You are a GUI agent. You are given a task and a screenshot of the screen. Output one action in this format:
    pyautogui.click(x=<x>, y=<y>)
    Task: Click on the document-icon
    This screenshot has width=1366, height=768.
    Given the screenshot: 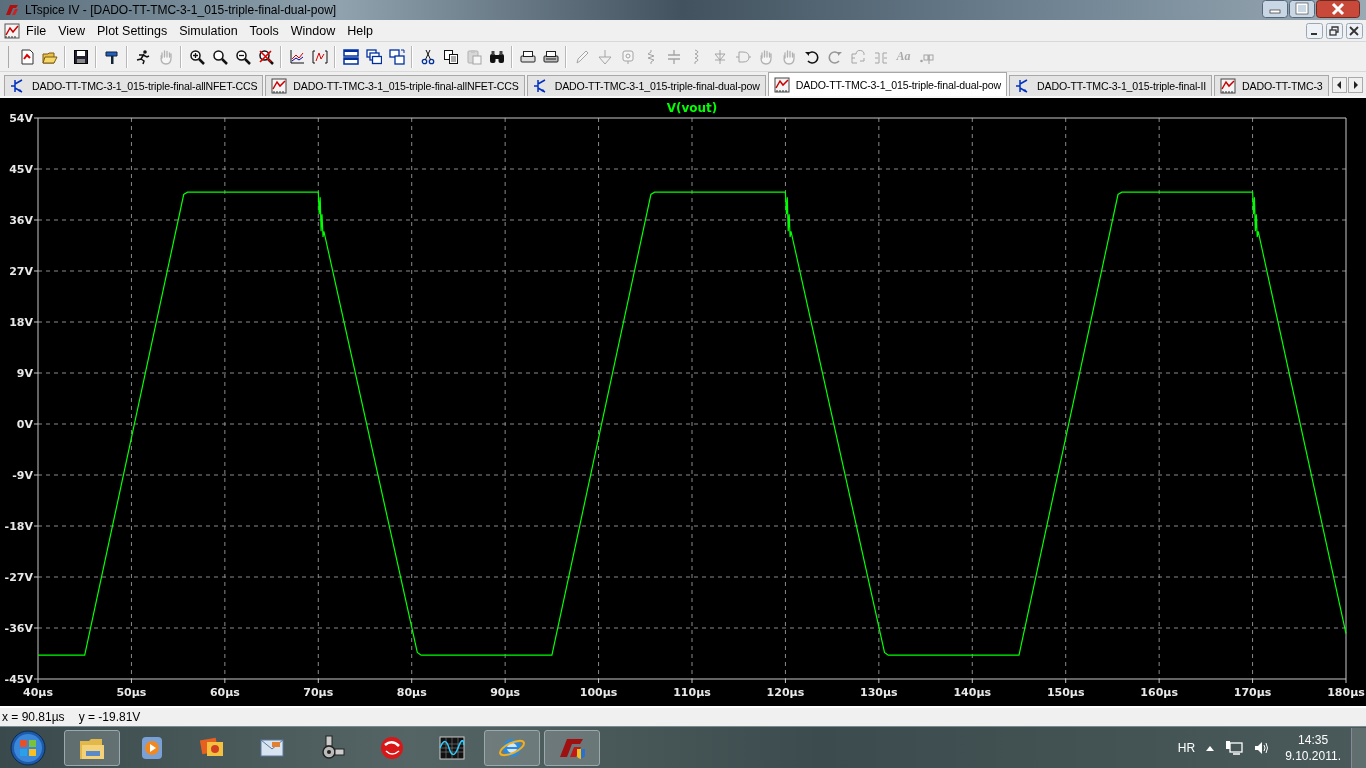 What is the action you would take?
    pyautogui.click(x=26, y=56)
    